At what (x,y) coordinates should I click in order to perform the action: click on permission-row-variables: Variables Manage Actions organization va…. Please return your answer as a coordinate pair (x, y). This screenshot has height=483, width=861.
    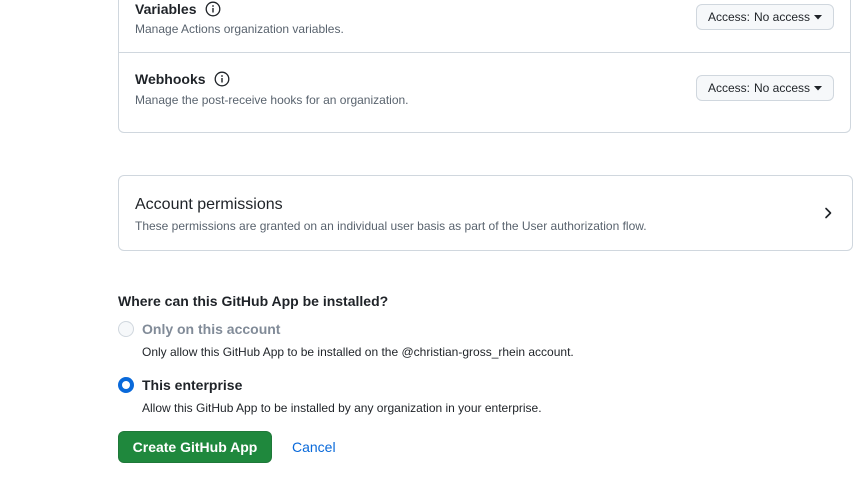
    Looking at the image, I should click on (484, 26).